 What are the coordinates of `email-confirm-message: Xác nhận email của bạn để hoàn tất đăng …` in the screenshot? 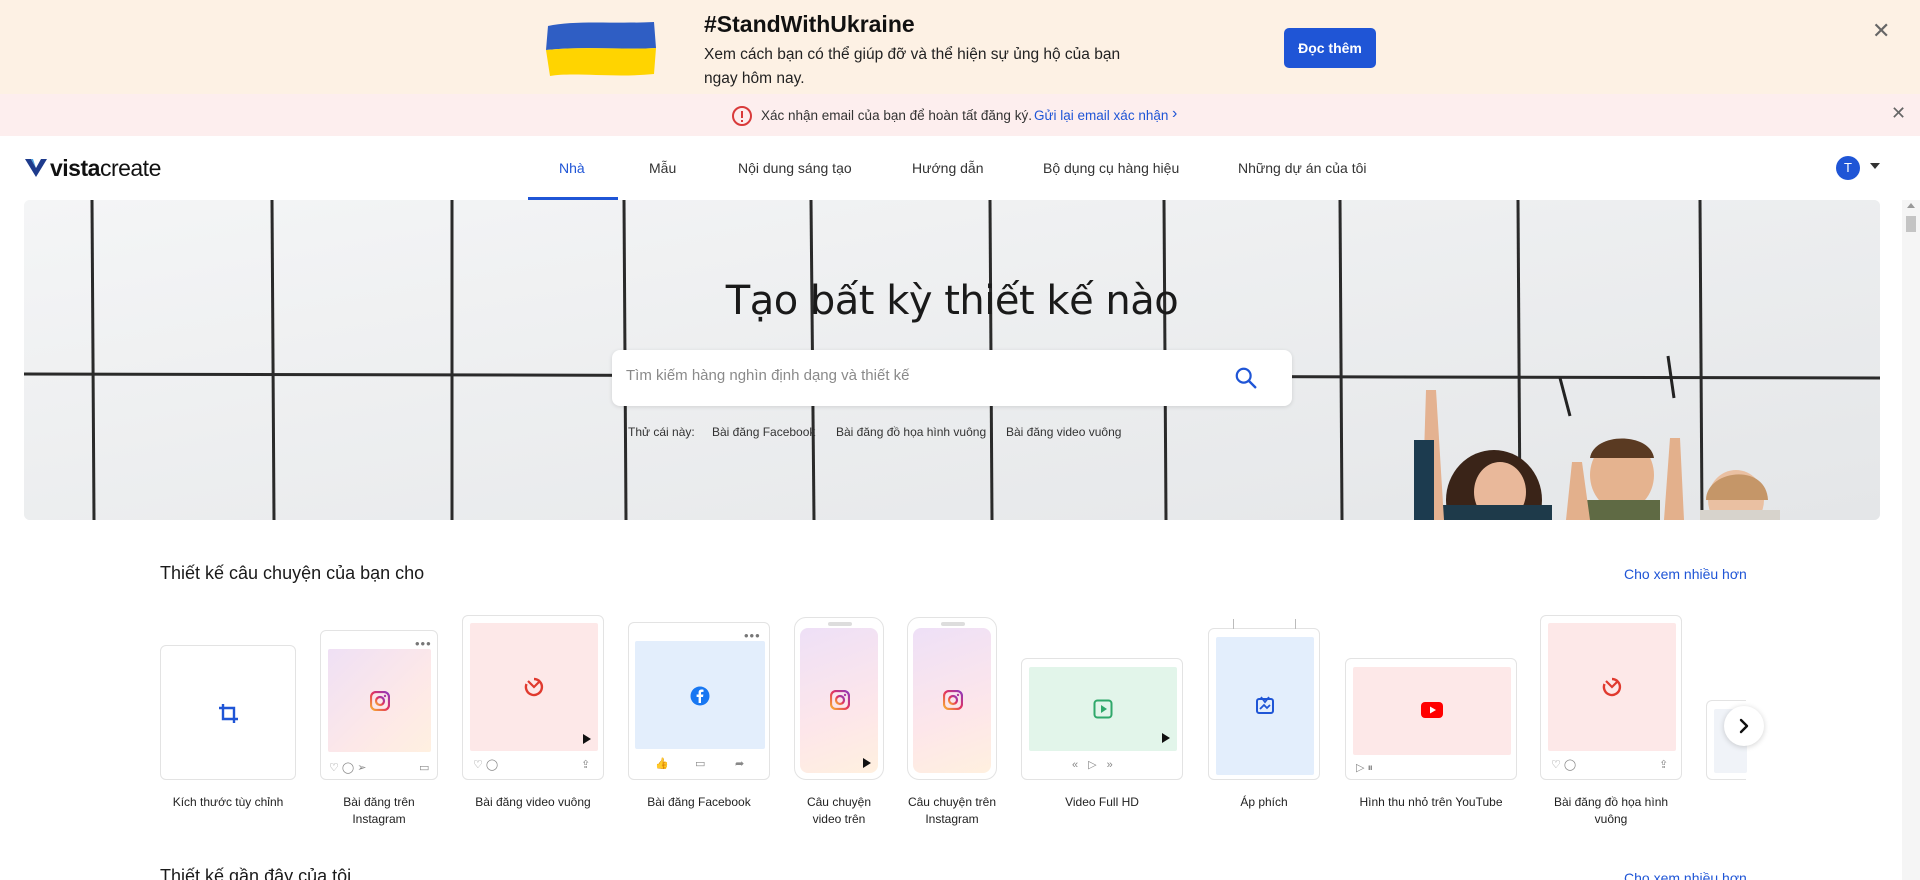 It's located at (896, 115).